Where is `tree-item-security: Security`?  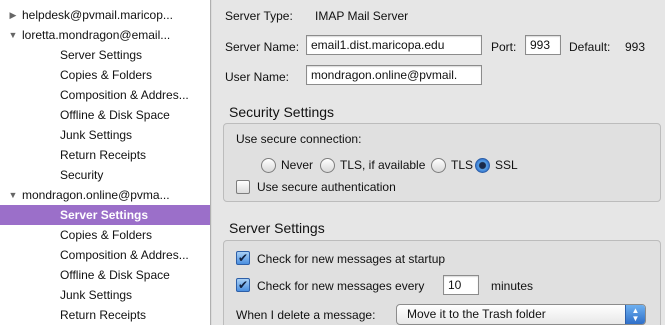 tree-item-security: Security is located at coordinates (105, 175).